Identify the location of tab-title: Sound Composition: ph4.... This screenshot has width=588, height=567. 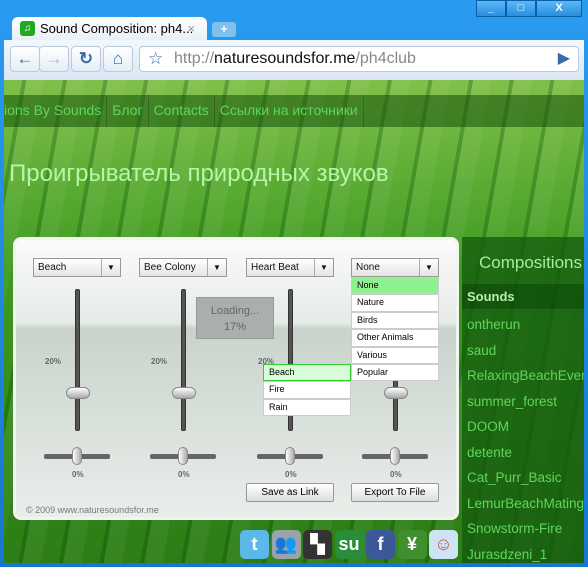
(117, 28).